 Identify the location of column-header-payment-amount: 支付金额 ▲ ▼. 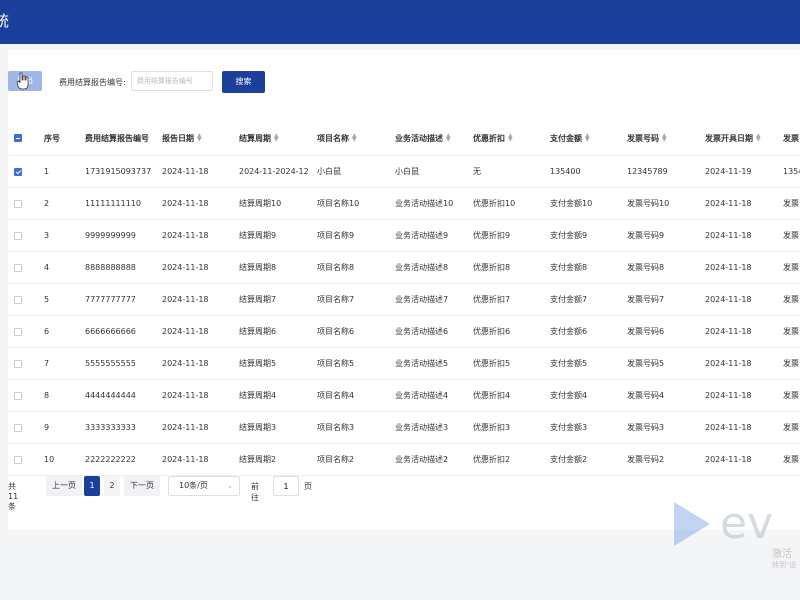
(587, 138).